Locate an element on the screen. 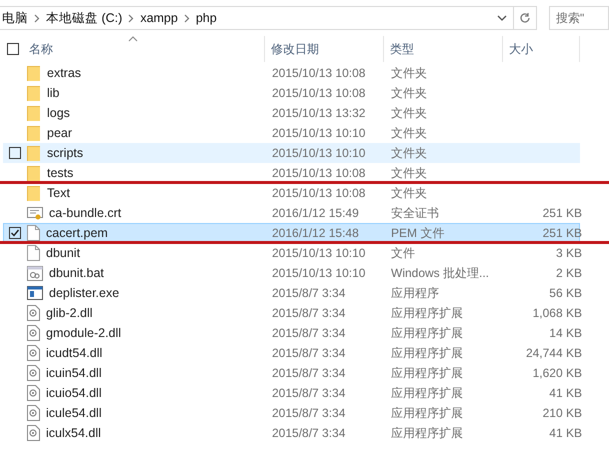 The height and width of the screenshot is (455, 609). file-name: deplister.exe is located at coordinates (84, 293).